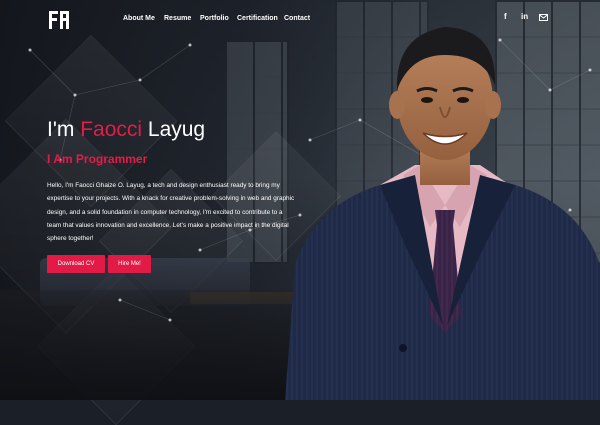 The height and width of the screenshot is (425, 600). I want to click on download-cv-button: Download CV, so click(76, 264).